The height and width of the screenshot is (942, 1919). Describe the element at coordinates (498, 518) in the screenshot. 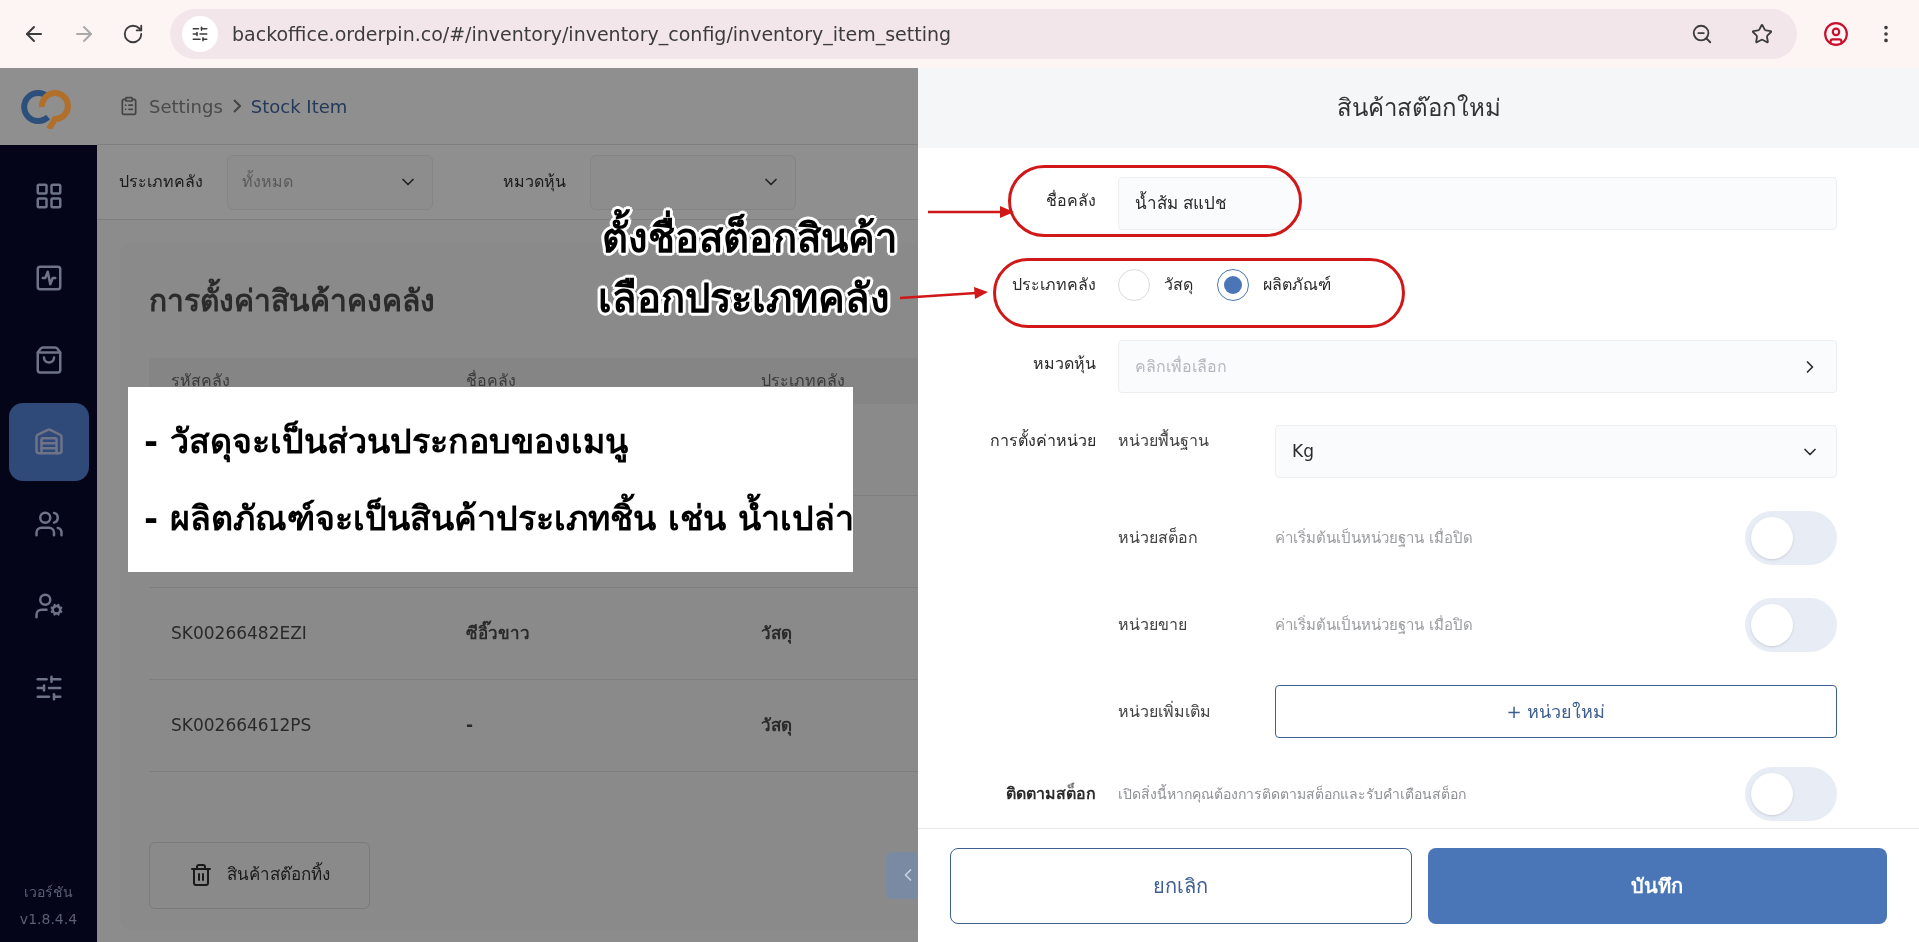

I see `callout-text: - ผลิตภัณฑ์จะเป็นสินค้าประเภทชิ้น เช่น น้ำเปล่า` at that location.